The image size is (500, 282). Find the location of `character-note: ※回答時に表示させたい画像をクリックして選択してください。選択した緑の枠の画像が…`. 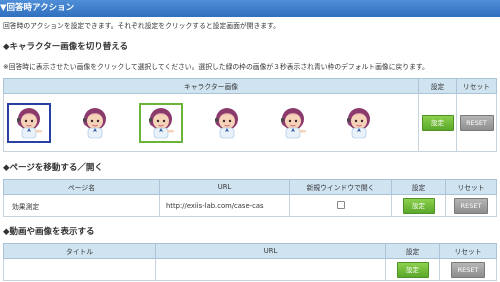

character-note: ※回答時に表示させたい画像をクリックして選択してください。選択した緑の枠の画像が… is located at coordinates (216, 67).